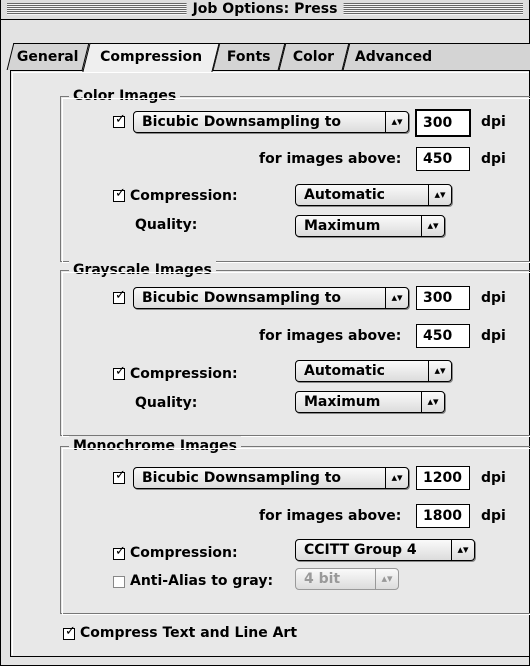  Describe the element at coordinates (125, 96) in the screenshot. I see `color-images-title: Color Images` at that location.